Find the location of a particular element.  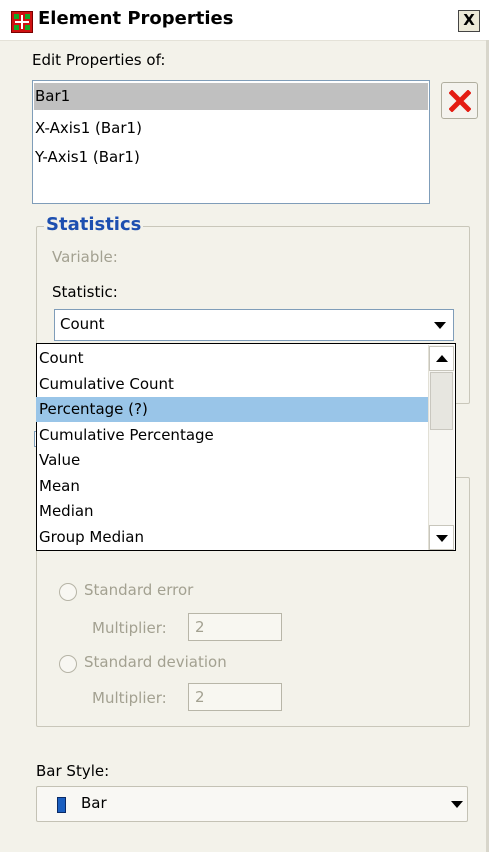

variable-label: Variable: is located at coordinates (85, 257).